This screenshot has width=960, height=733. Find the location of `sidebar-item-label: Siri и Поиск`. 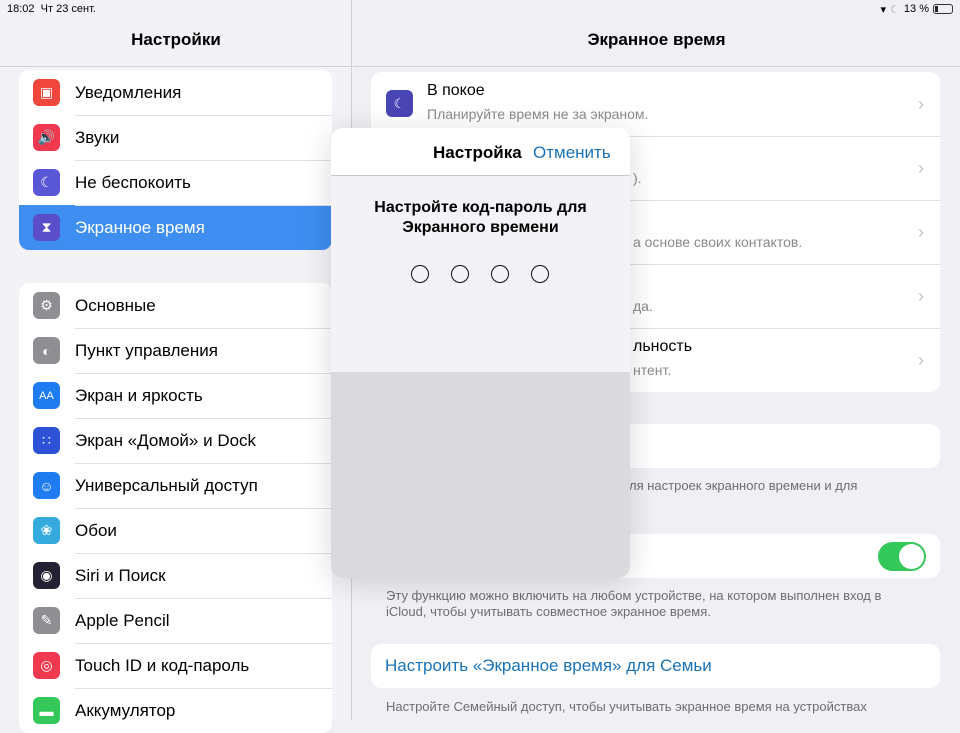

sidebar-item-label: Siri и Поиск is located at coordinates (120, 575).